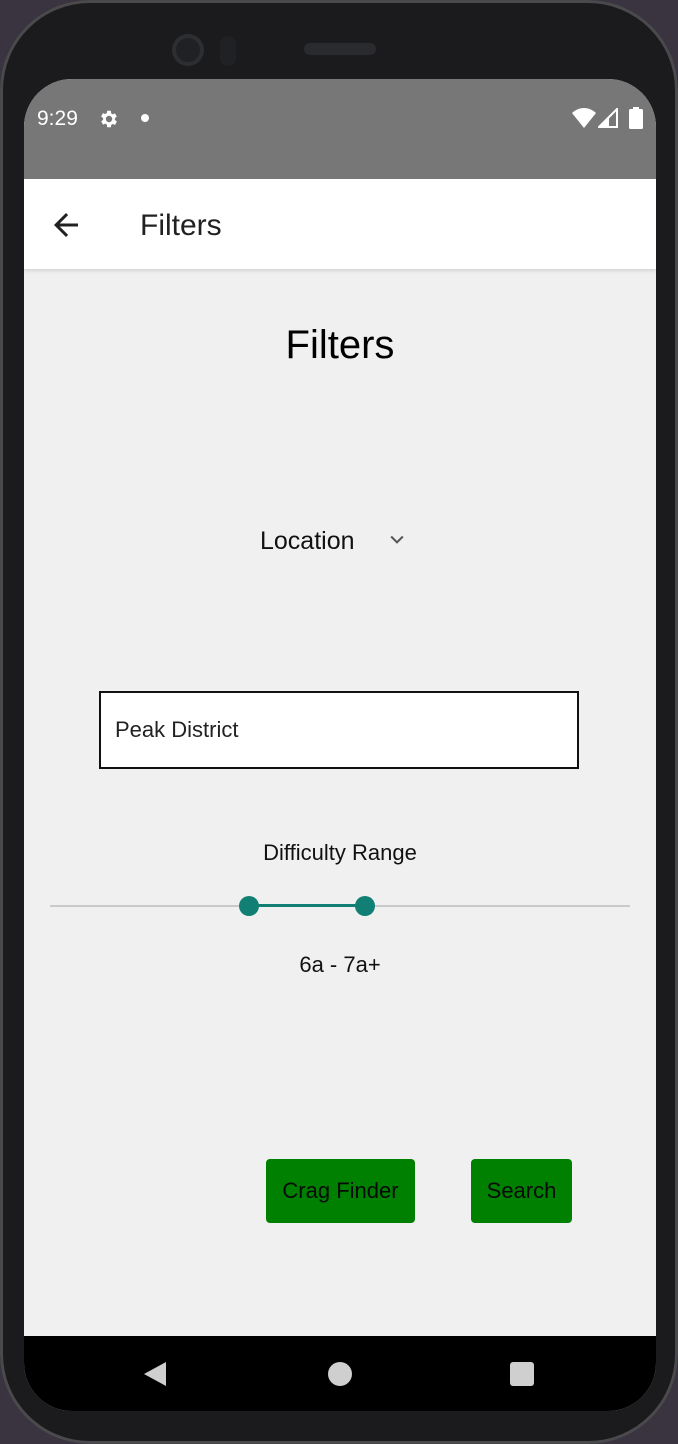  What do you see at coordinates (145, 118) in the screenshot?
I see `notification-dot-icon` at bounding box center [145, 118].